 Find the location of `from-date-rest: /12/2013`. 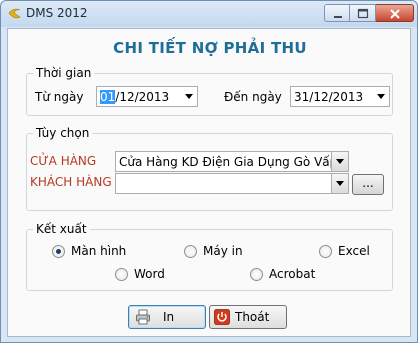

from-date-rest: /12/2013 is located at coordinates (142, 97).